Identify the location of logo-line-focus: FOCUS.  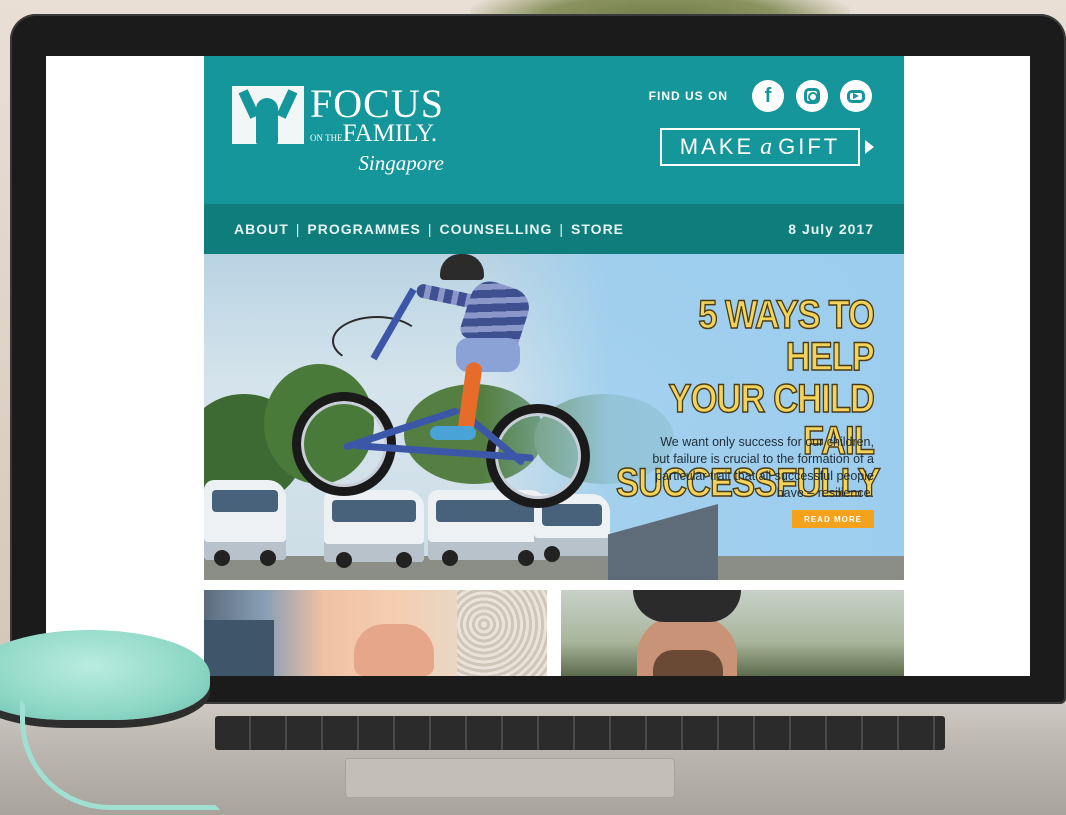
(377, 103).